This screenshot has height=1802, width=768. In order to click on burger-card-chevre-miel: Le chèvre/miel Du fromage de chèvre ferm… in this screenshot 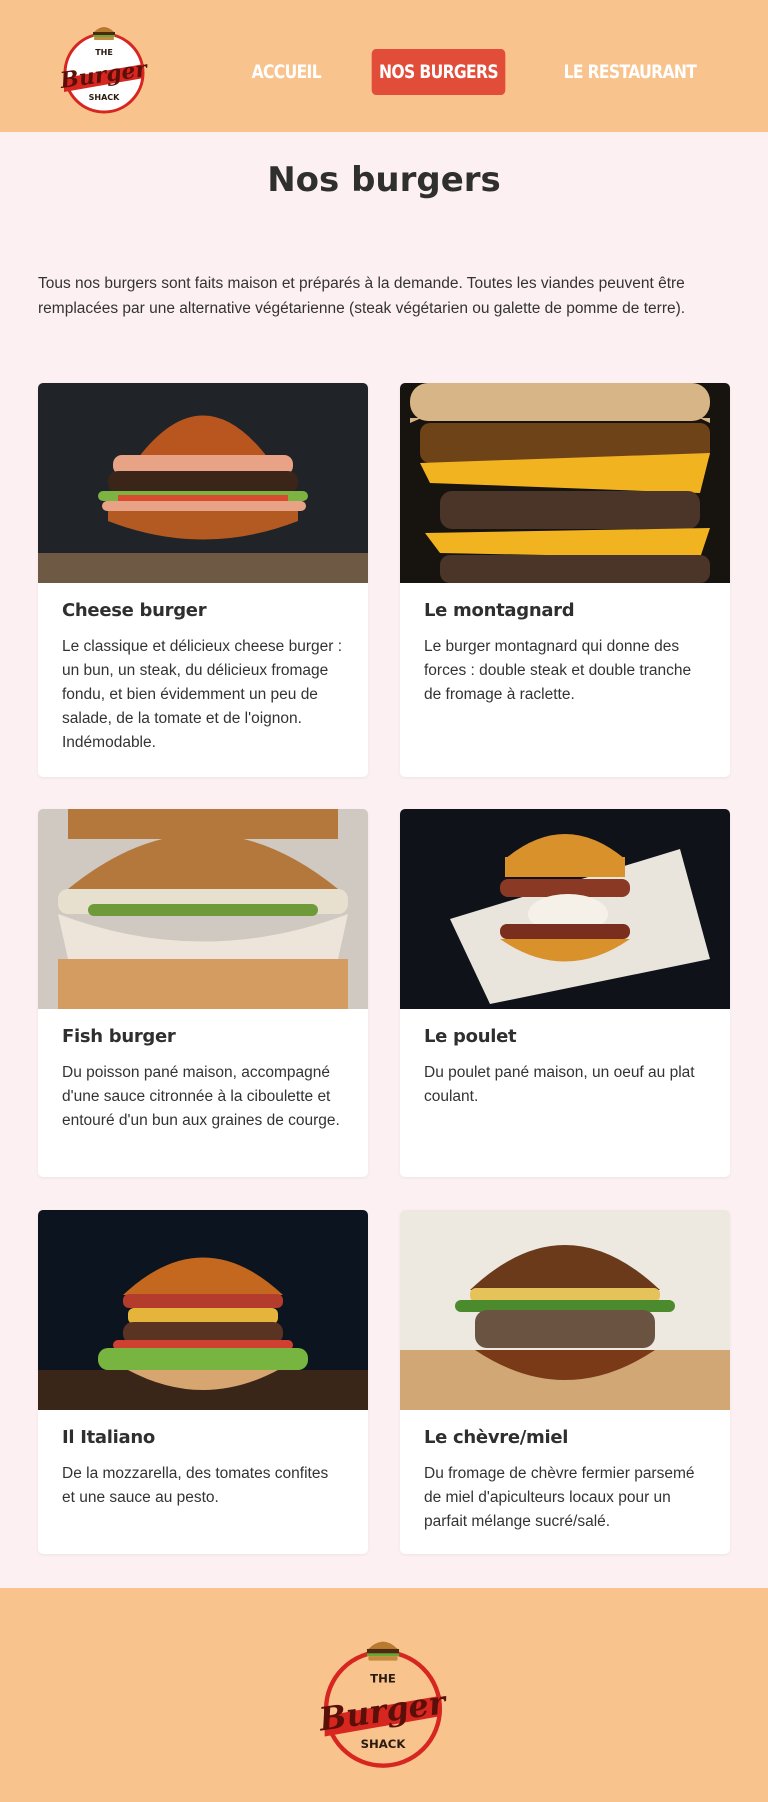, I will do `click(565, 1382)`.